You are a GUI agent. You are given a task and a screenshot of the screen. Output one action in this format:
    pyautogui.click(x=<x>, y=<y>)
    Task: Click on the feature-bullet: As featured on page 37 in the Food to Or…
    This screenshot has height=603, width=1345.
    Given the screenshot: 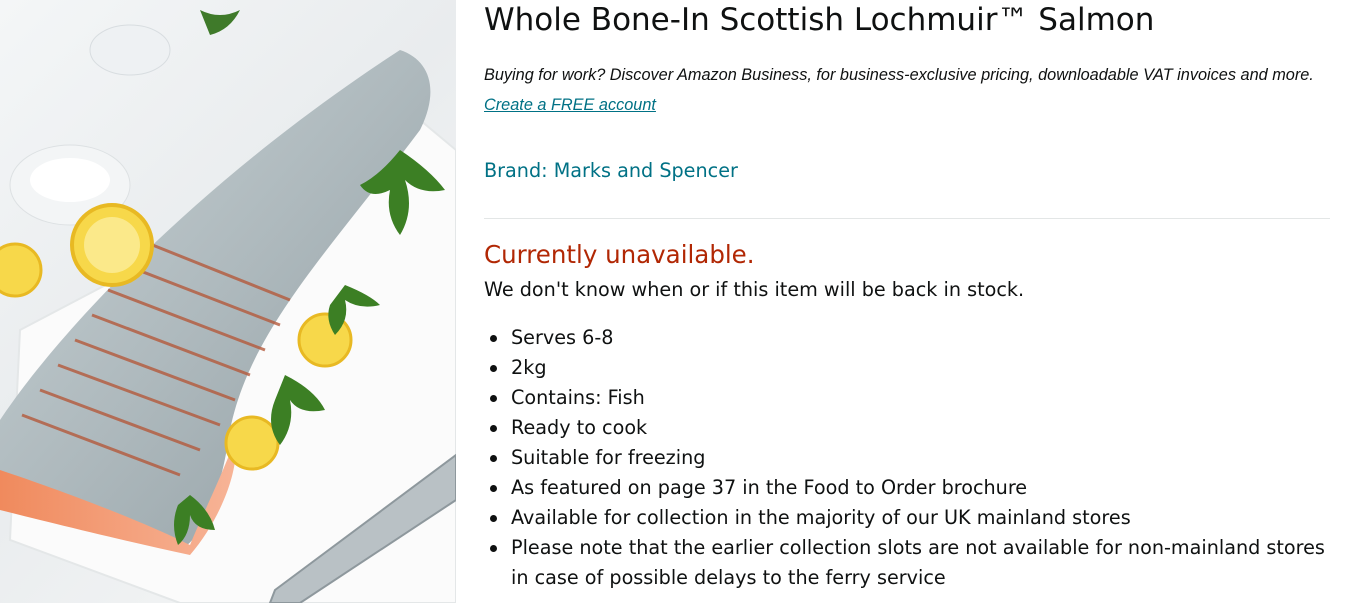 What is the action you would take?
    pyautogui.click(x=910, y=488)
    